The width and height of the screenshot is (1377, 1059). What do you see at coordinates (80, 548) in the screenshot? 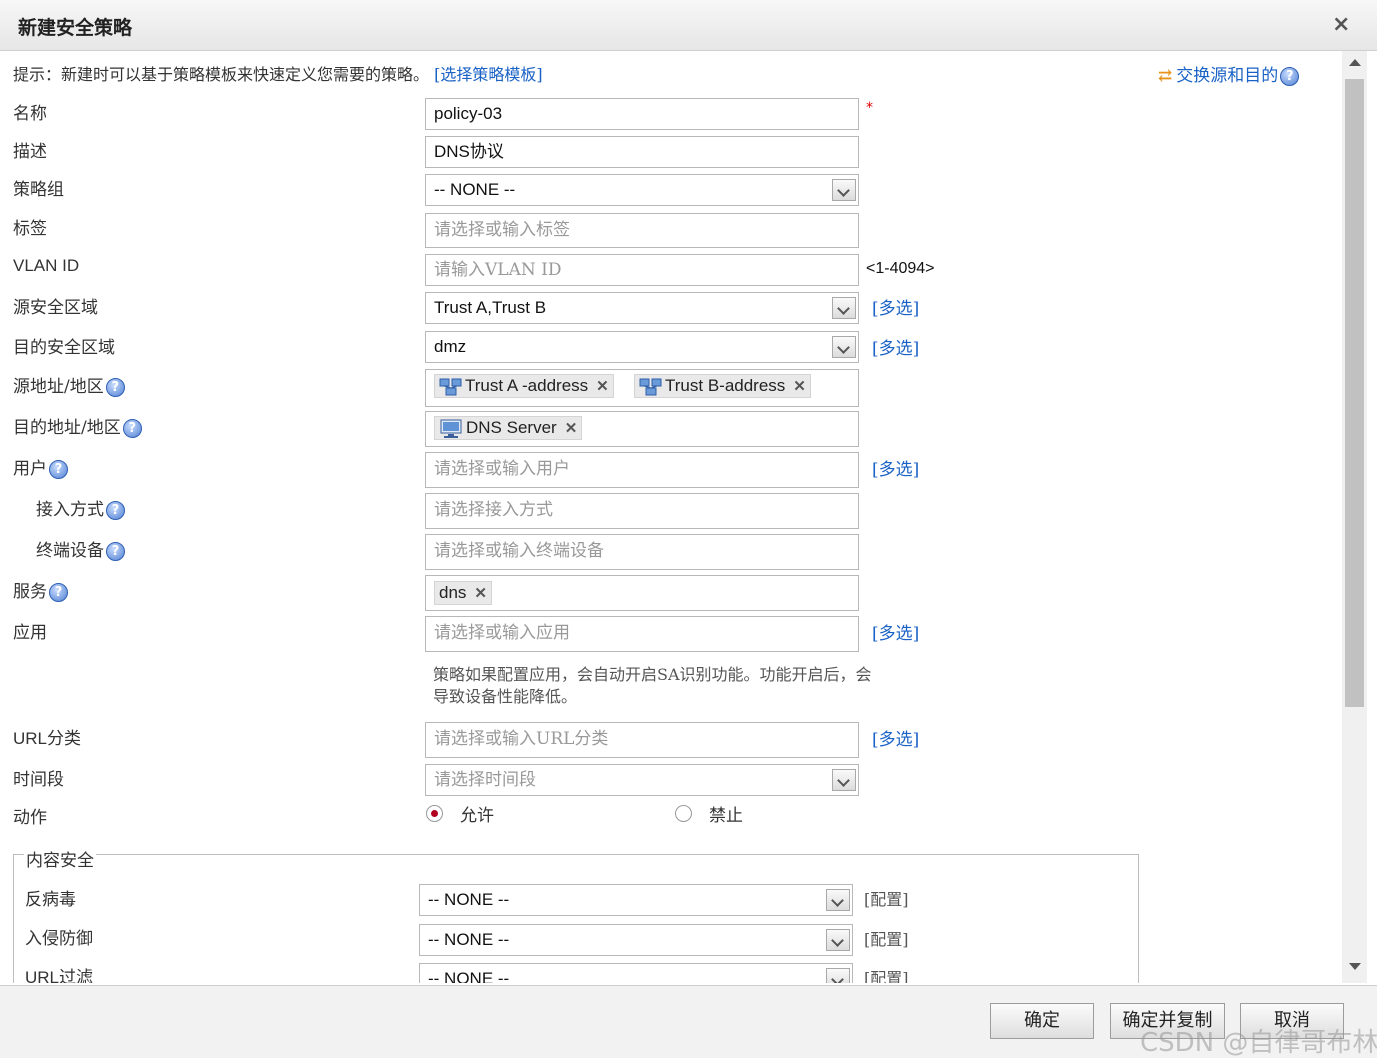
I see `device-label: 终端设备?` at bounding box center [80, 548].